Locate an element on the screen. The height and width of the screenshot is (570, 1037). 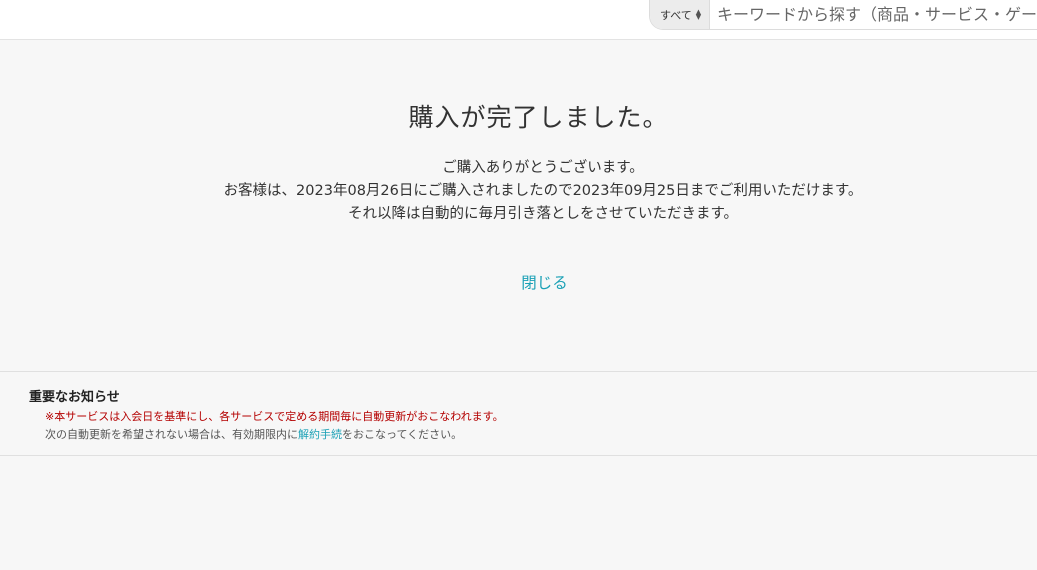
page-title: 購入が完了しました。 is located at coordinates (538, 117).